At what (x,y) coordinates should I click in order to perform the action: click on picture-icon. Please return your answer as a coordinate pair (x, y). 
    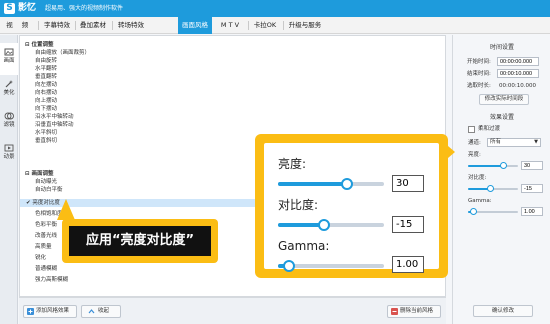
    Looking at the image, I should click on (9, 52).